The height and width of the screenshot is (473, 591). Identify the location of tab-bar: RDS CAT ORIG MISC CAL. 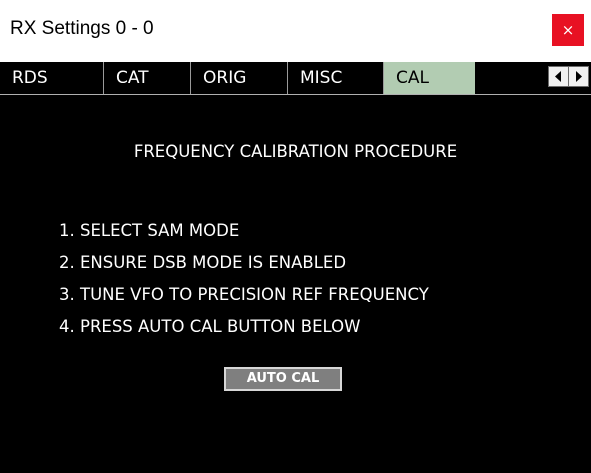
(295, 78).